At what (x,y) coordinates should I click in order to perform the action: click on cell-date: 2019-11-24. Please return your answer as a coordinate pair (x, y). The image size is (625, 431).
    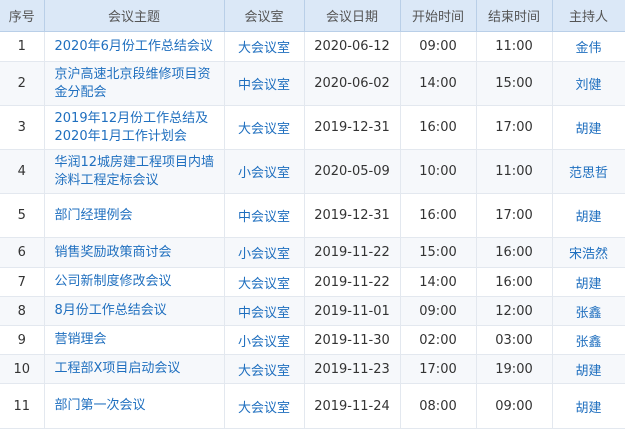
    Looking at the image, I should click on (352, 406).